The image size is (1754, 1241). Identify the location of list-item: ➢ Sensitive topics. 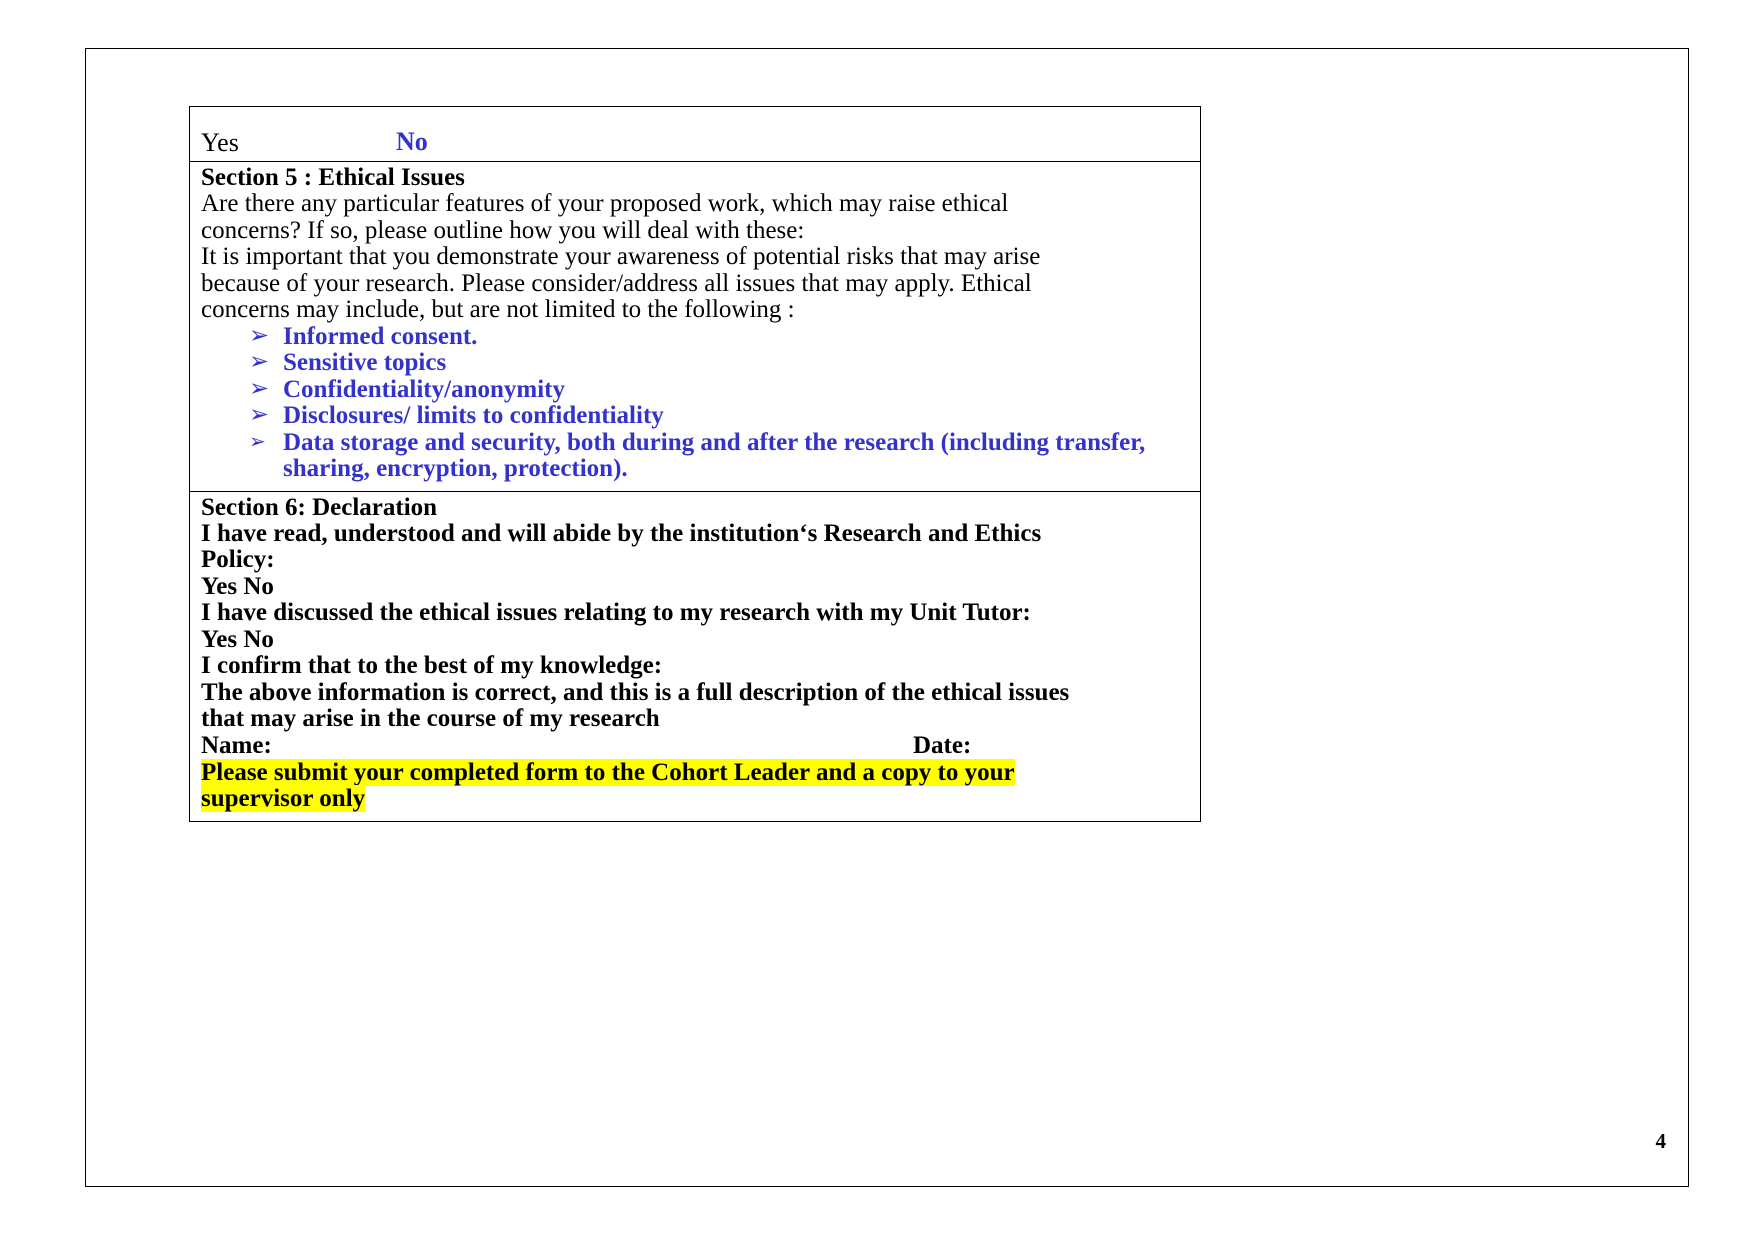
(700, 363).